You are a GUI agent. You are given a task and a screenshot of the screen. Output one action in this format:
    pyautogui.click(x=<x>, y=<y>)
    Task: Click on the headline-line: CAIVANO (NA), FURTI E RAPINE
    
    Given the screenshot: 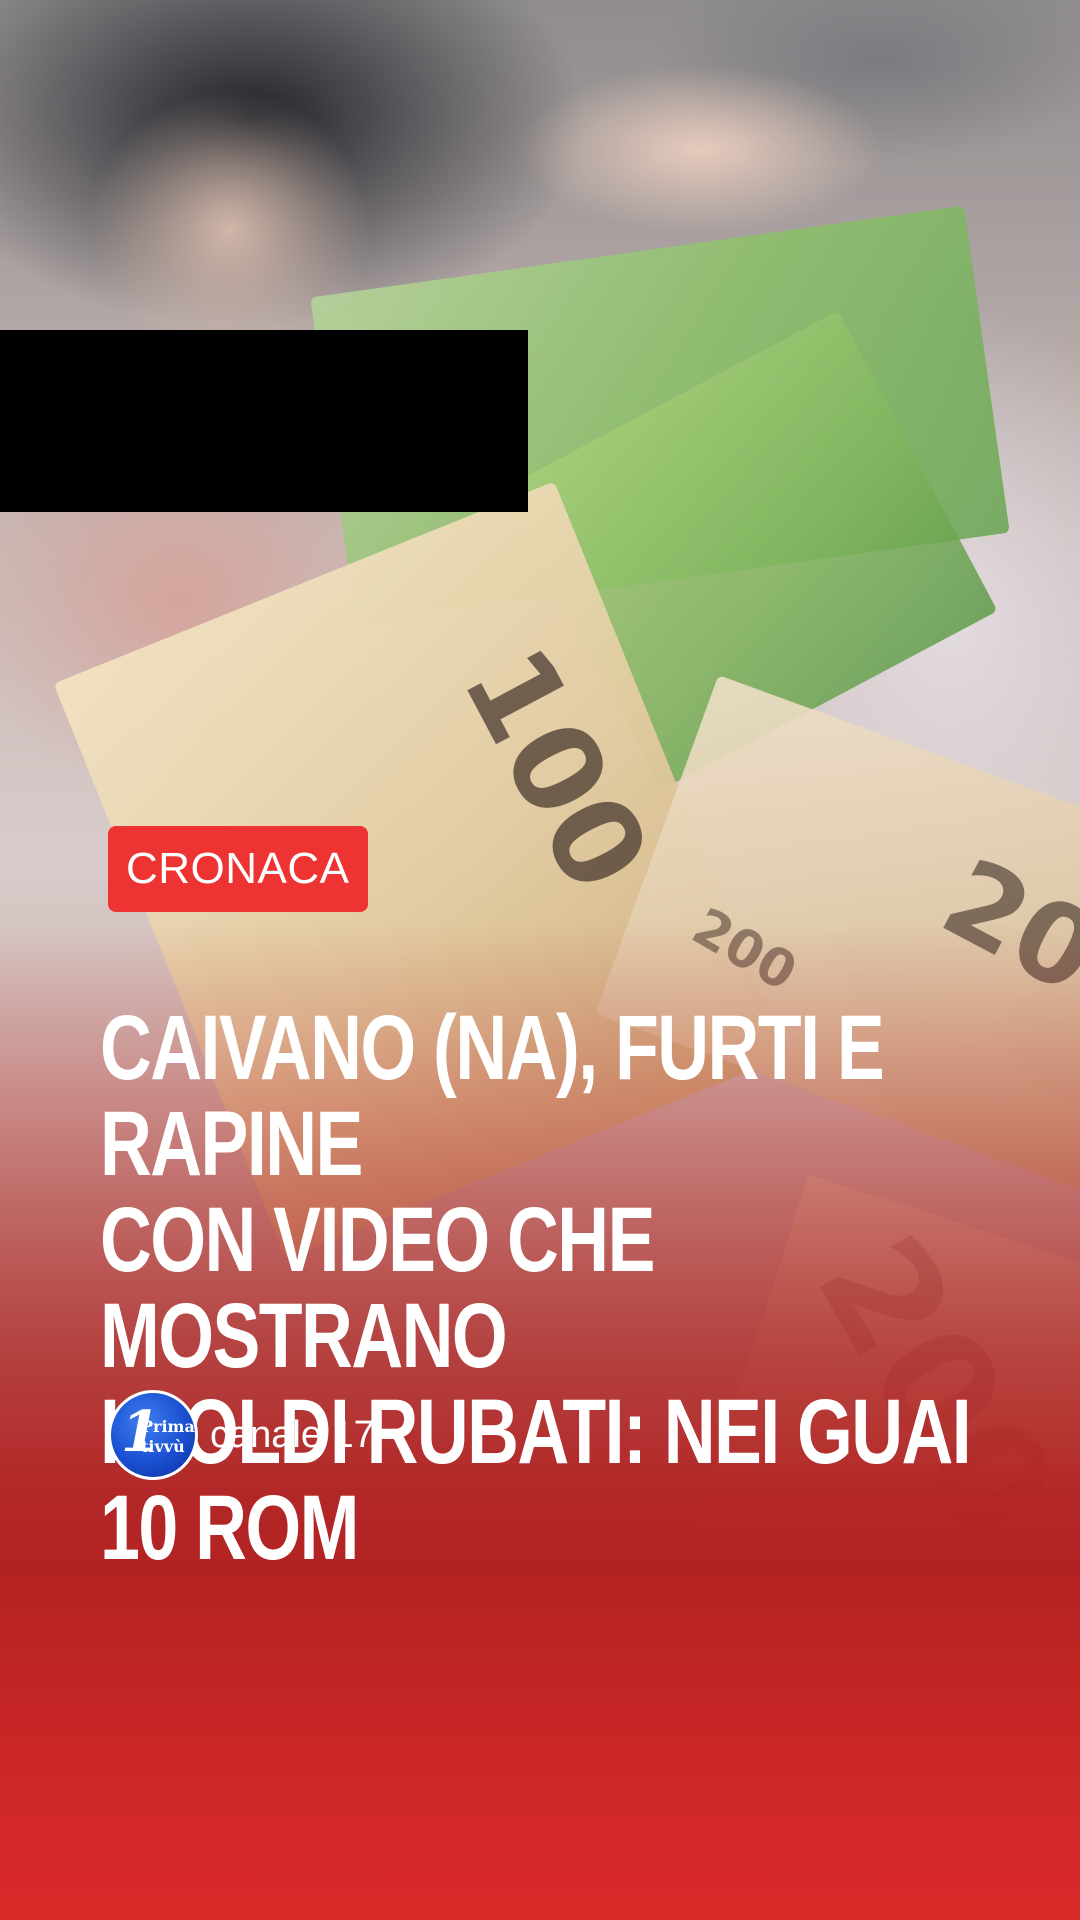 What is the action you would take?
    pyautogui.click(x=492, y=1096)
    